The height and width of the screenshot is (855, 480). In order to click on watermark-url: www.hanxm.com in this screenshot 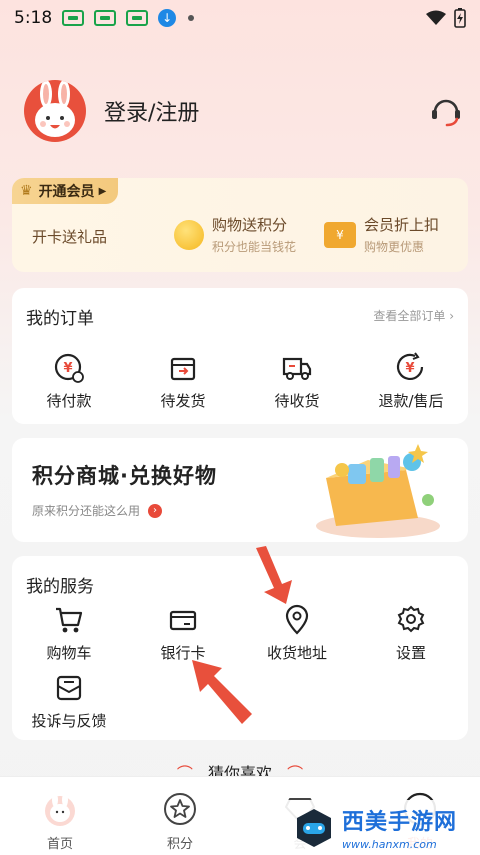, I will do `click(389, 844)`.